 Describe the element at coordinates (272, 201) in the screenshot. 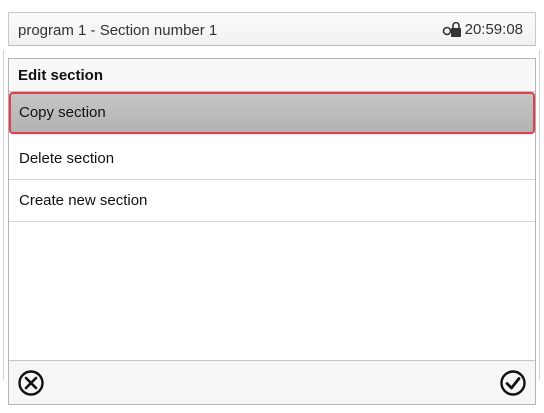

I see `menu-item-create-new-section: Create new section` at that location.